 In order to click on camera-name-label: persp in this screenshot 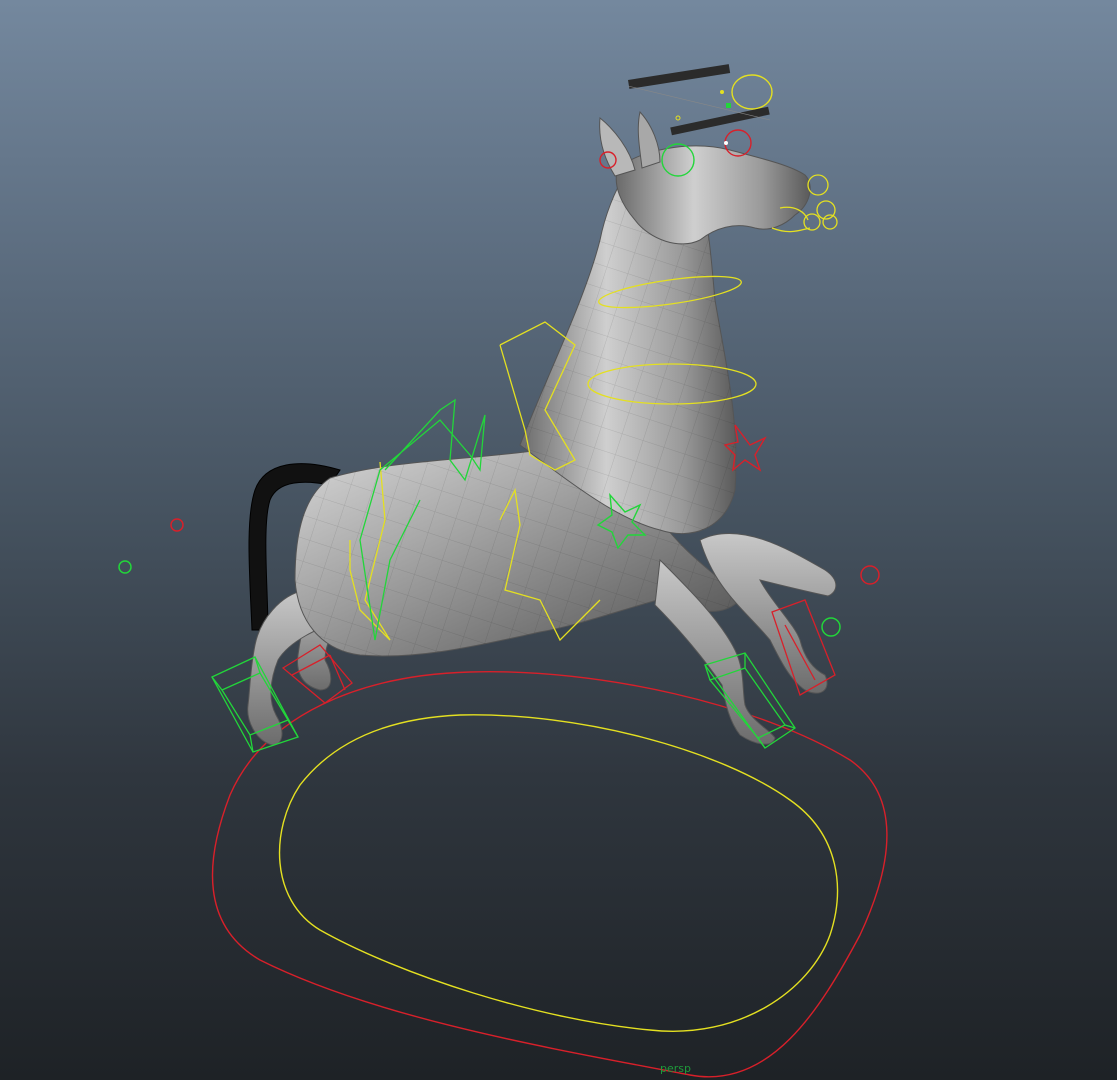, I will do `click(675, 1068)`.